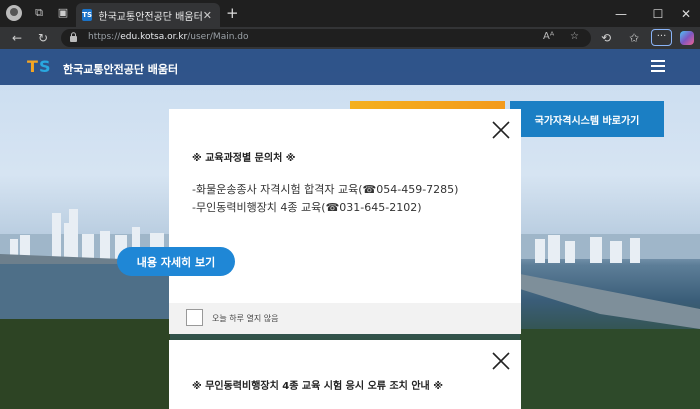 The height and width of the screenshot is (409, 700). I want to click on site-header: T S 한국교통안전공단 배움터, so click(350, 67).